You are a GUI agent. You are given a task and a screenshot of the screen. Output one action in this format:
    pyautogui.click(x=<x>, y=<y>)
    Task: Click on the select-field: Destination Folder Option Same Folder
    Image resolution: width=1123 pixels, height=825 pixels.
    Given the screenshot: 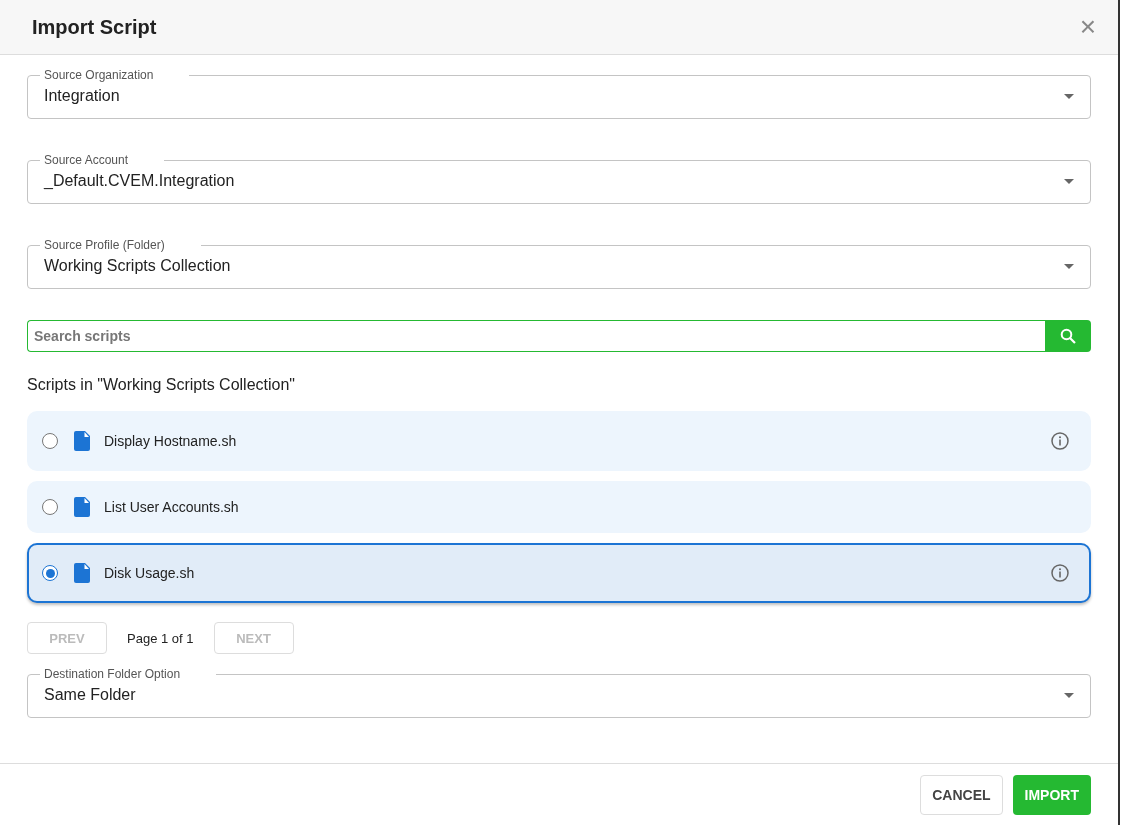 What is the action you would take?
    pyautogui.click(x=559, y=692)
    